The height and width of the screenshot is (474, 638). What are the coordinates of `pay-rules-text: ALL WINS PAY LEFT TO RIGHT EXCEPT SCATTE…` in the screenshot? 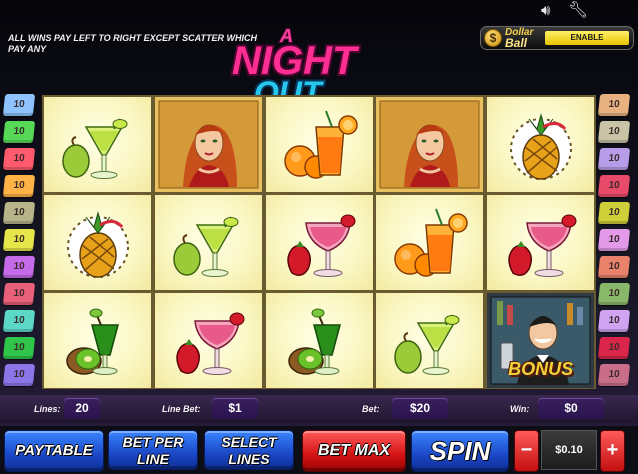 It's located at (133, 43).